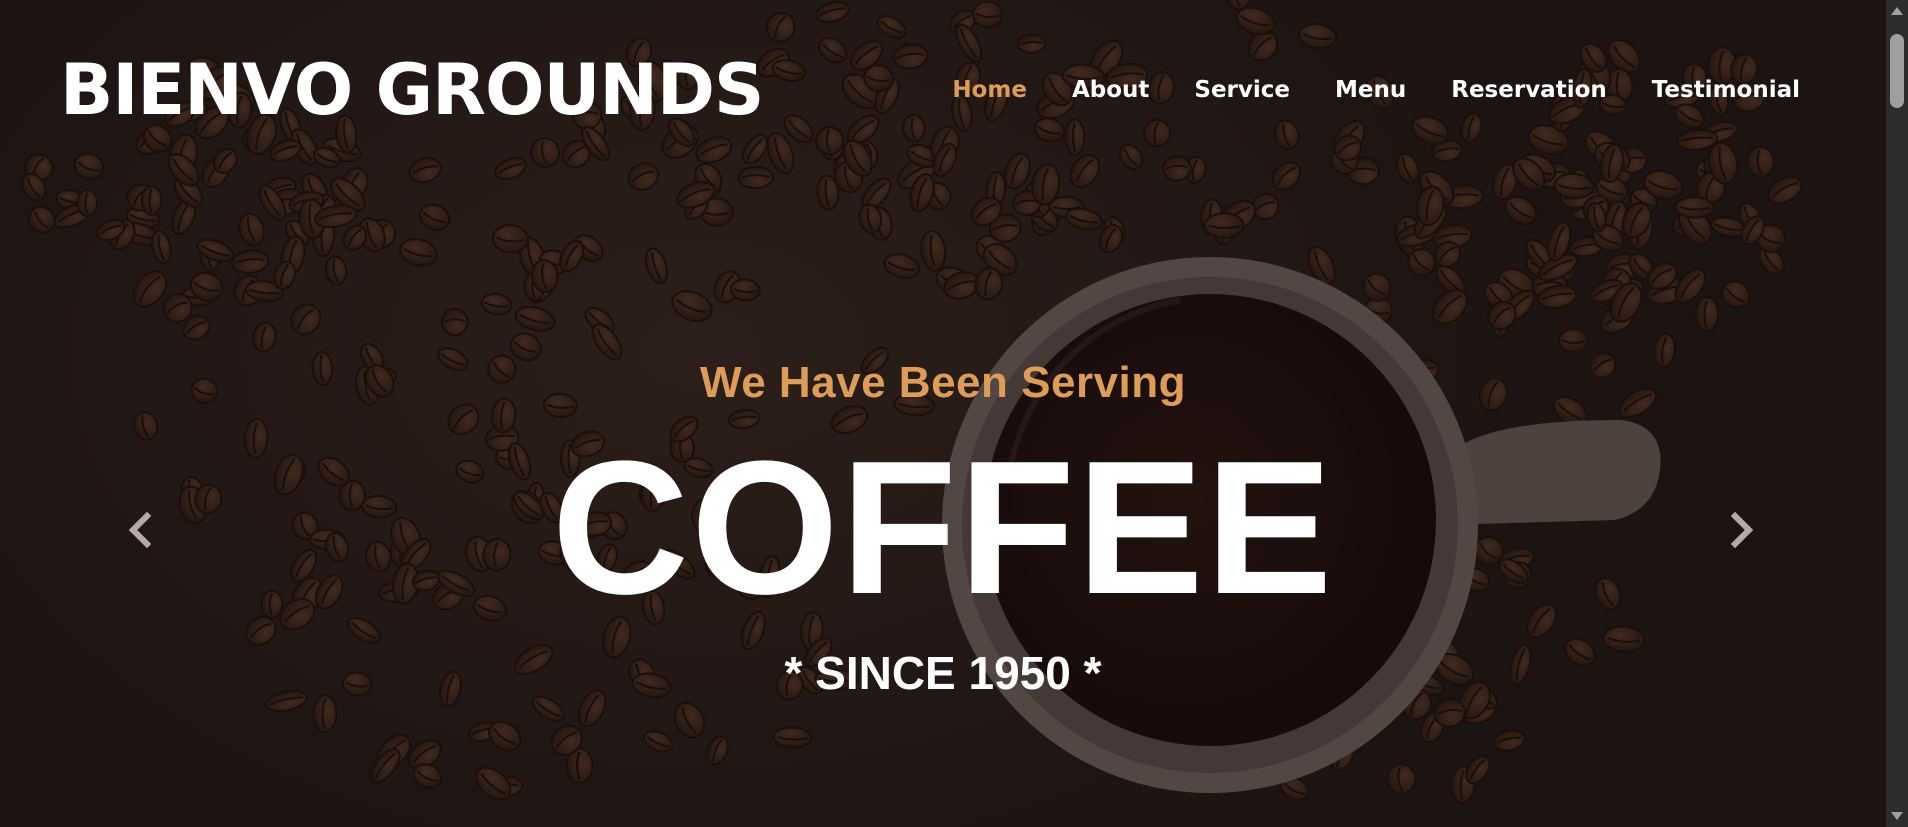 The width and height of the screenshot is (1908, 827). Describe the element at coordinates (1897, 816) in the screenshot. I see `scroll-down-arrow-icon` at that location.